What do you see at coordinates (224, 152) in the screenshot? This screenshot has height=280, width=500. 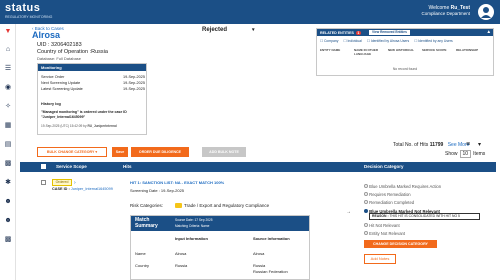 I see `add-bulk-note-button: ADD BULK NOTE` at bounding box center [224, 152].